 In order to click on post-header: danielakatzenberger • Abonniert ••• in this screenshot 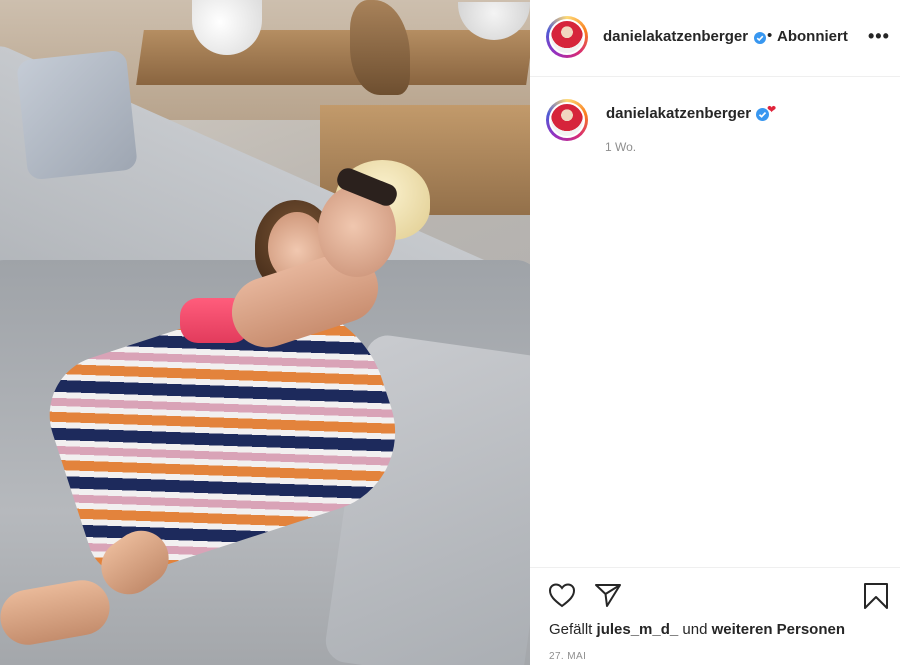, I will do `click(715, 38)`.